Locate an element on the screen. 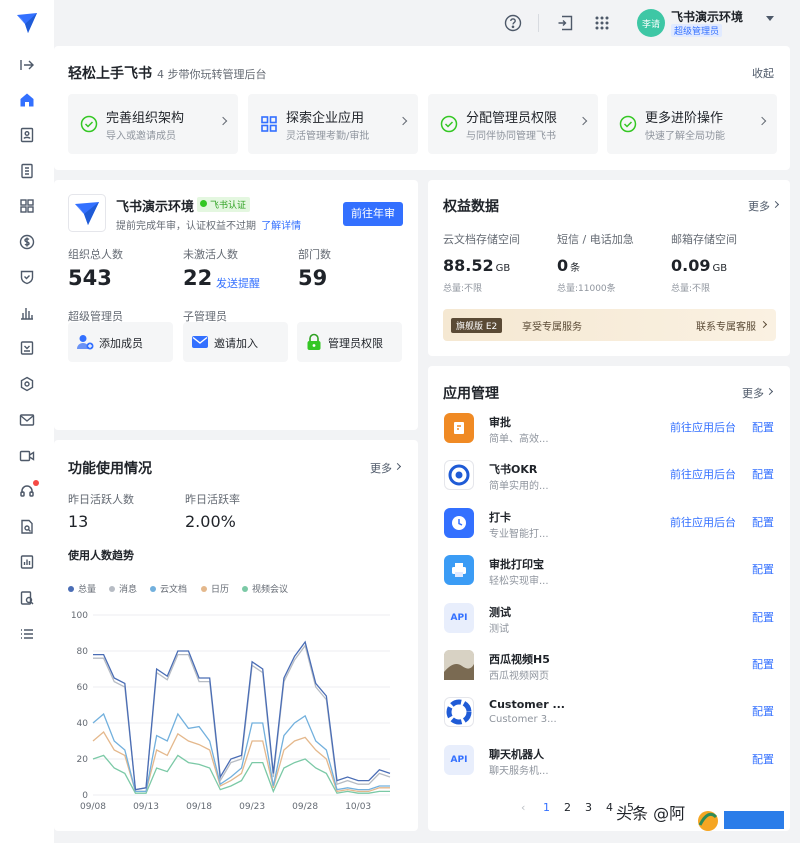 This screenshot has height=843, width=800. legend-label: 总量 is located at coordinates (87, 590).